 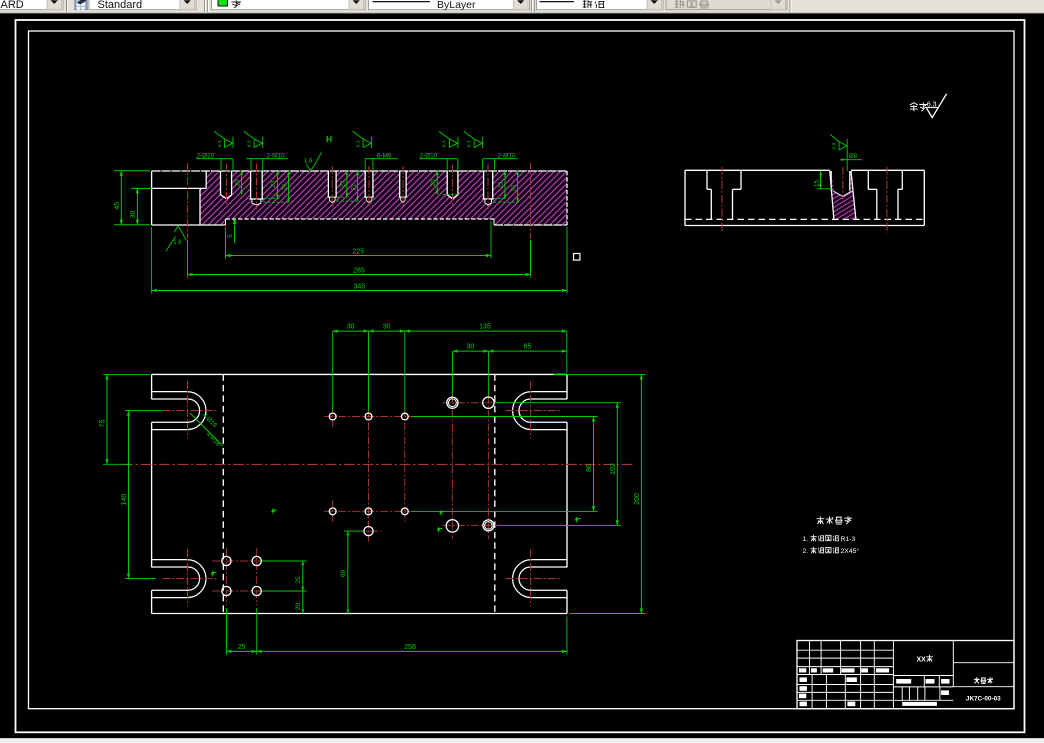 I want to click on svg-text: 75, so click(x=103, y=423).